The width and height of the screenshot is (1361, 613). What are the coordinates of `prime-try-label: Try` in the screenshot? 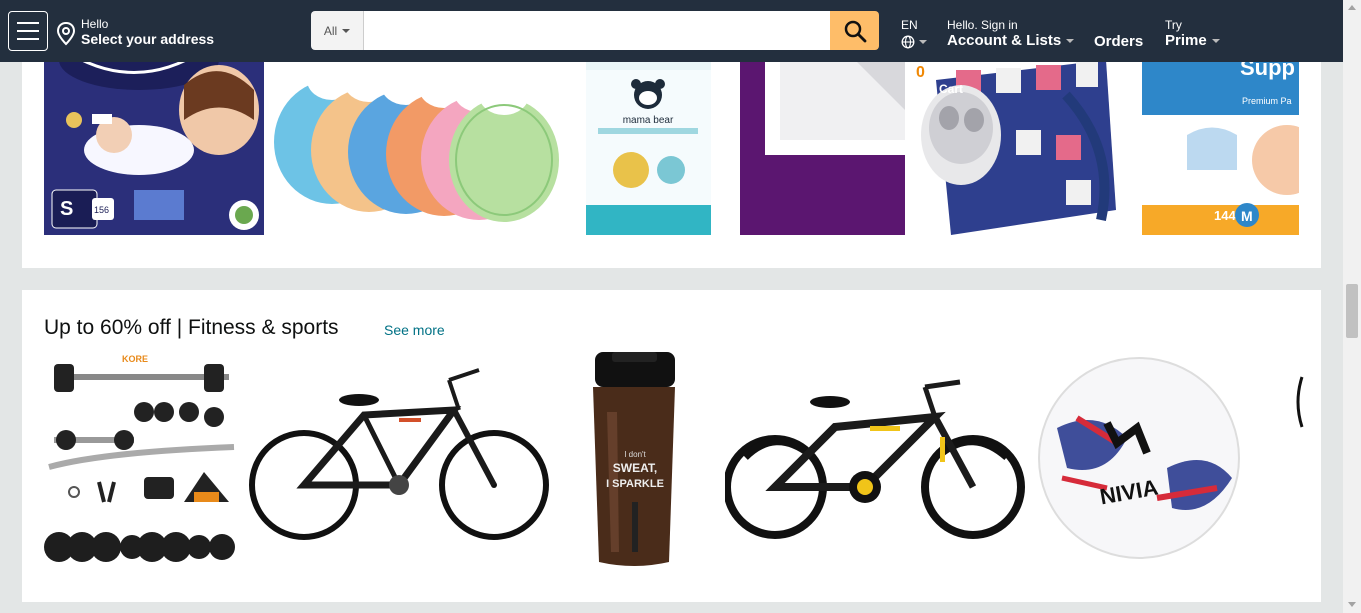 It's located at (1173, 25).